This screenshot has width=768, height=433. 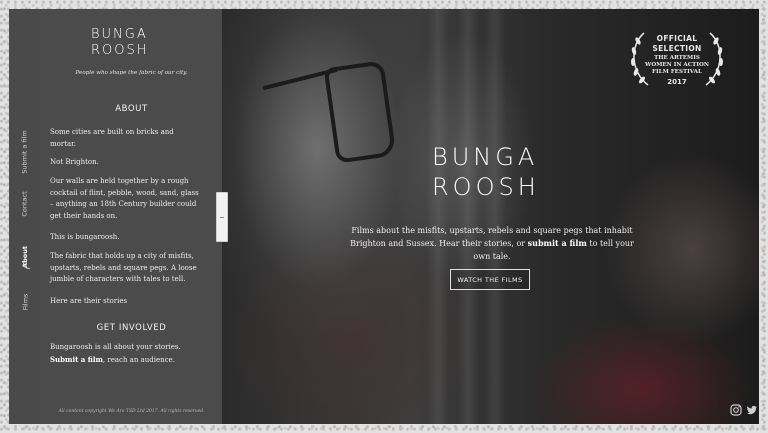 I want to click on bungaroosh-logo: BUNGA ROOSH, so click(x=131, y=45).